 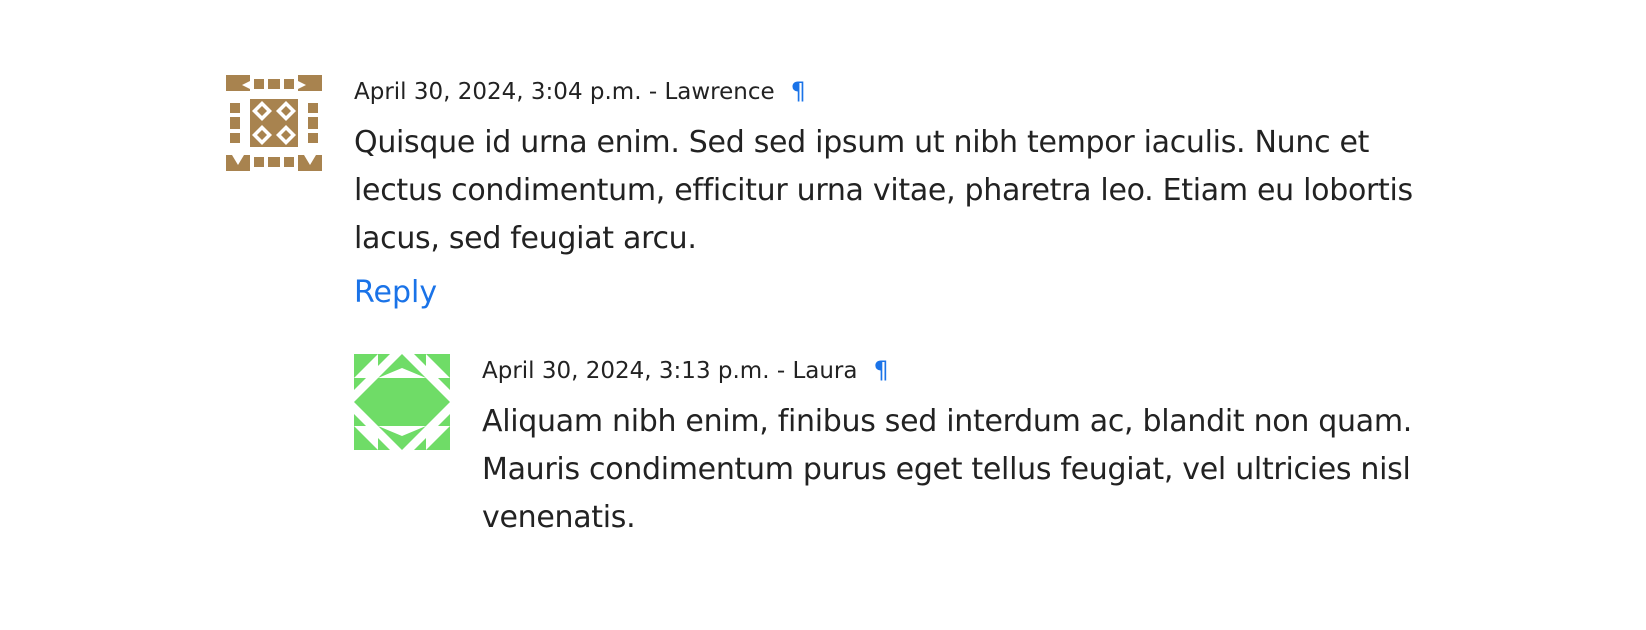 What do you see at coordinates (626, 371) in the screenshot?
I see `comment-date: April 30, 2024, 3:13 p.m.` at bounding box center [626, 371].